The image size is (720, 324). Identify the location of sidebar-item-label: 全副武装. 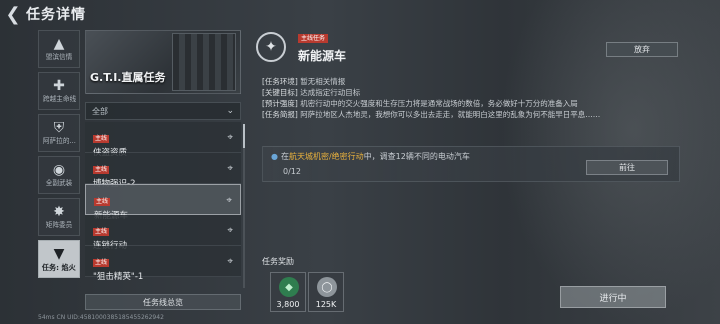
(59, 183).